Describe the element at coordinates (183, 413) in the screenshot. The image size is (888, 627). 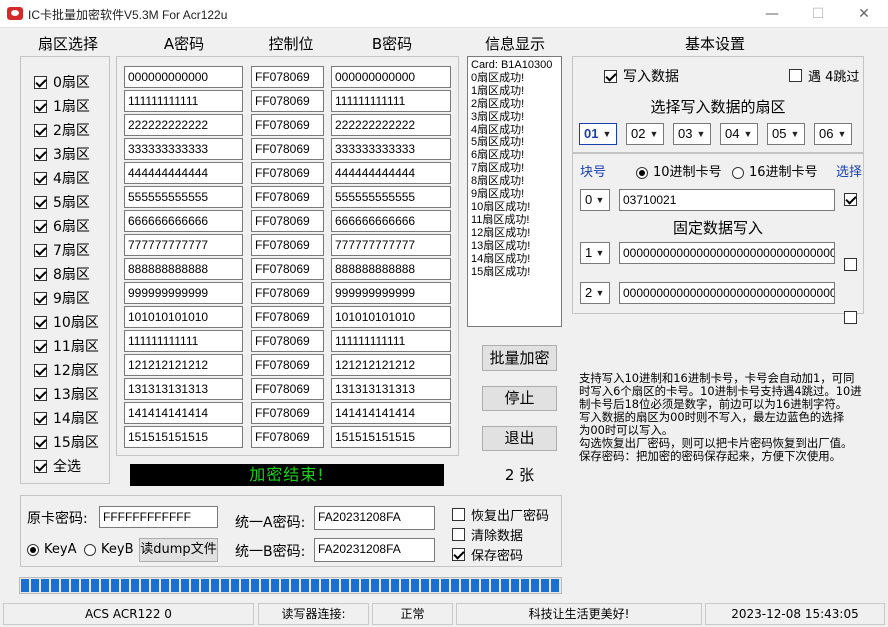
I see `a-key-input-14: 141414141414` at that location.